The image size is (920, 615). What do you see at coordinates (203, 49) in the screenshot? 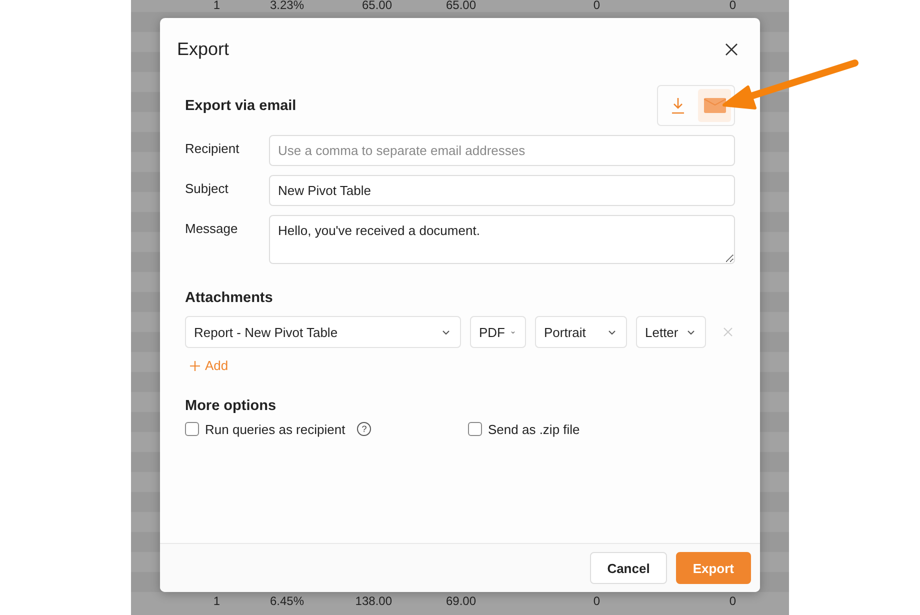
I see `dialog-title: Export` at bounding box center [203, 49].